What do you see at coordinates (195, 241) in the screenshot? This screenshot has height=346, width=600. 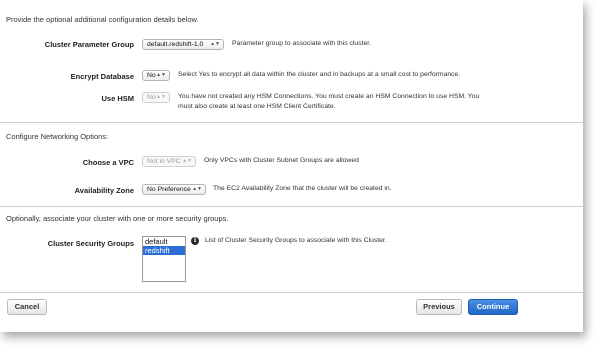 I see `info-icon: i` at bounding box center [195, 241].